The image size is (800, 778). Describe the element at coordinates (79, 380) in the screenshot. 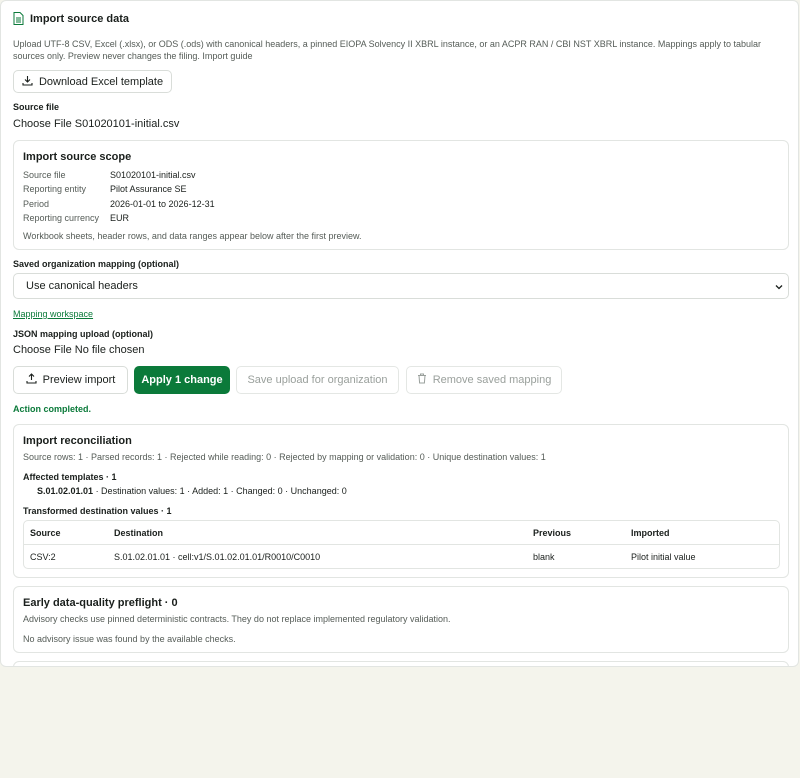

I see `preview-import-label: Preview import` at that location.